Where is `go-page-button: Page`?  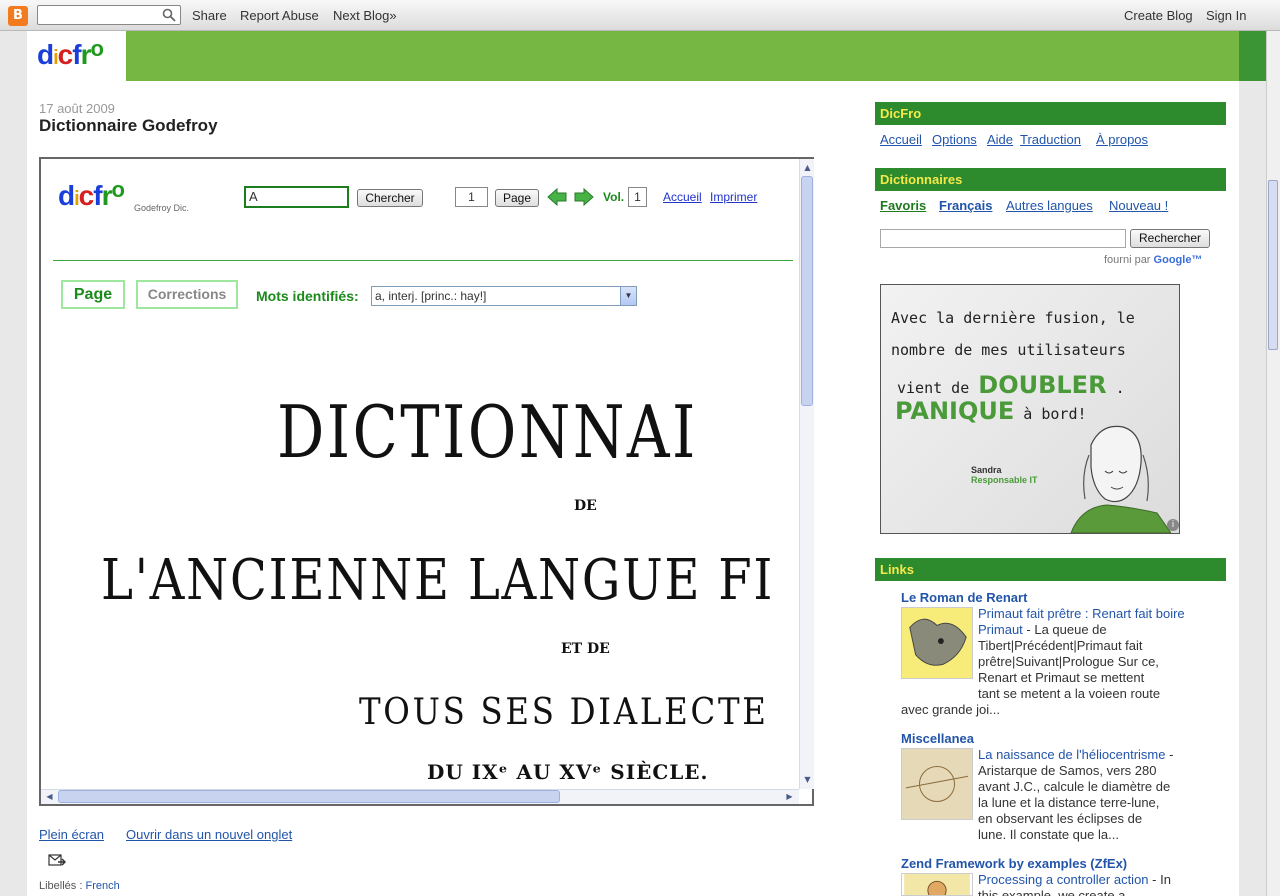 go-page-button: Page is located at coordinates (517, 198).